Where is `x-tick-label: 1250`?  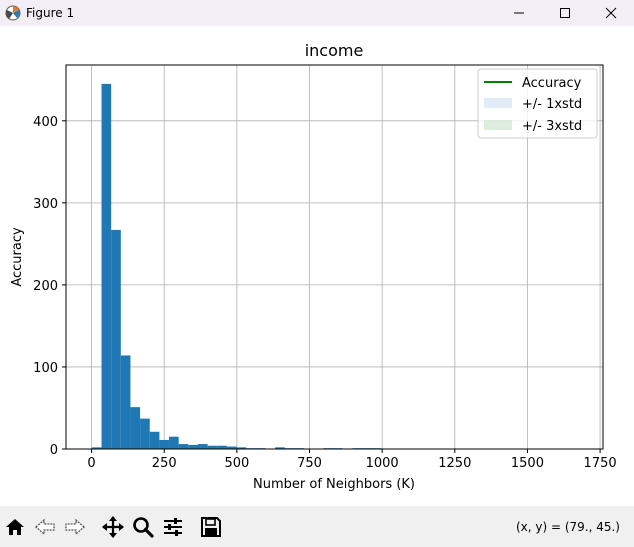 x-tick-label: 1250 is located at coordinates (454, 463).